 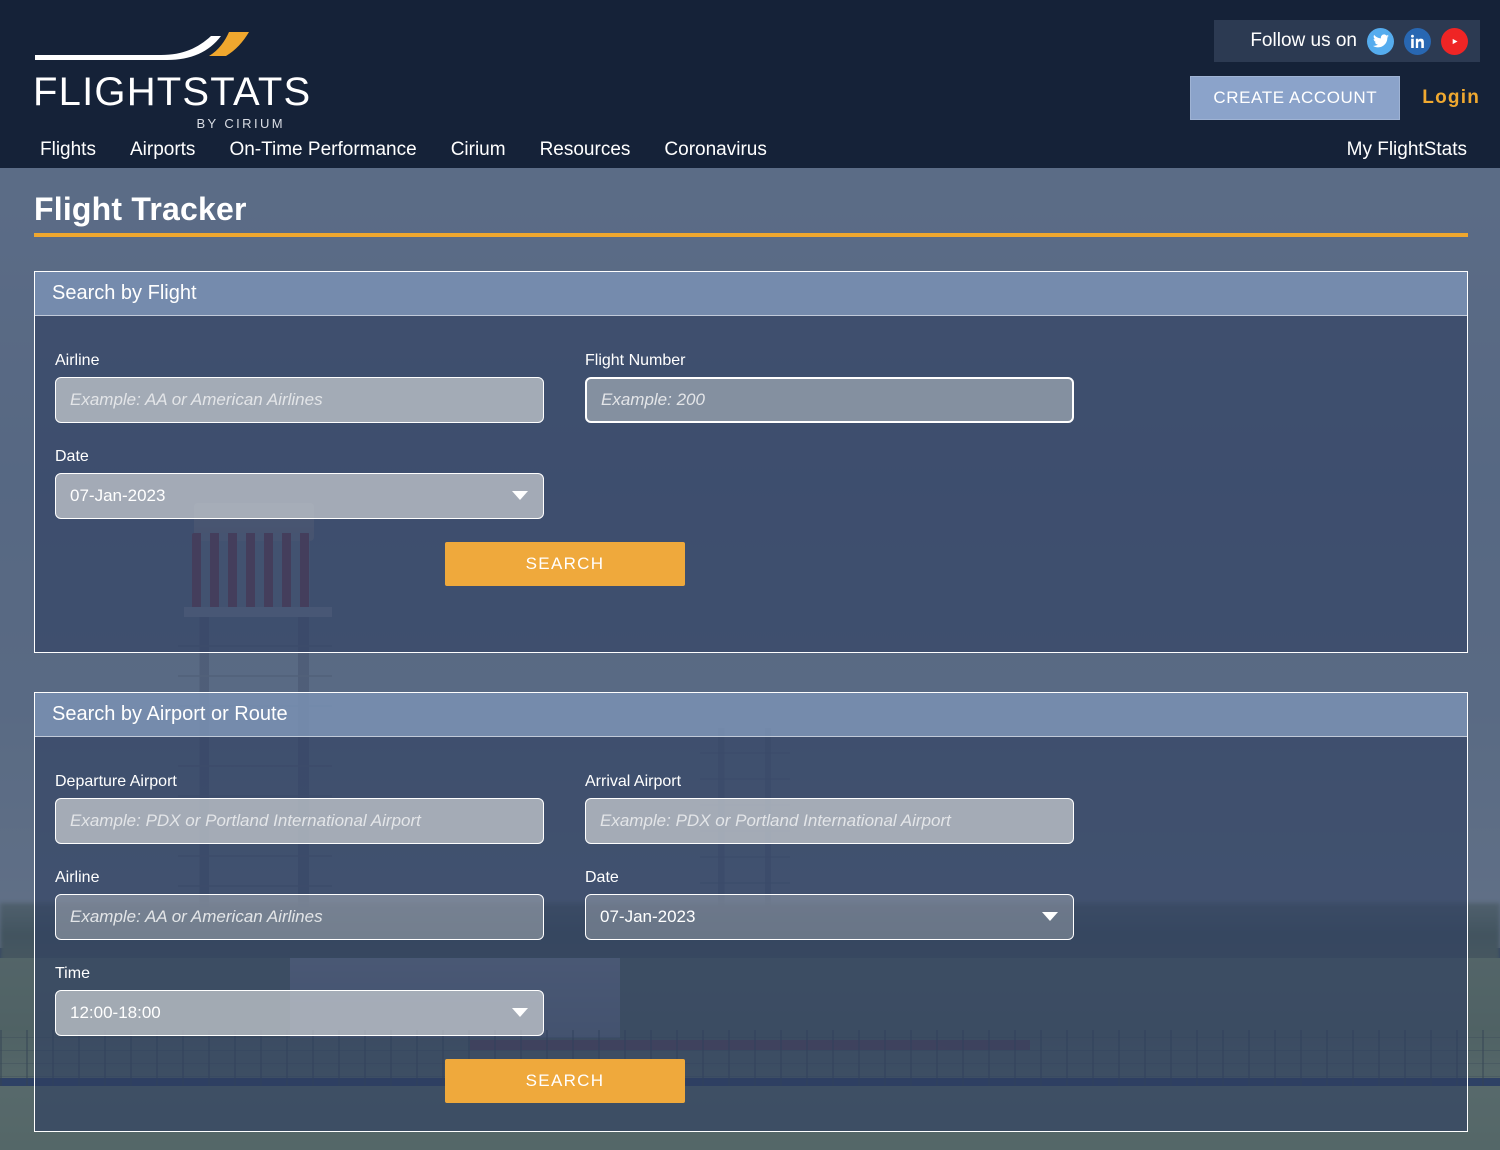 I want to click on departure-airport-field-group: Departure Airport, so click(x=299, y=808).